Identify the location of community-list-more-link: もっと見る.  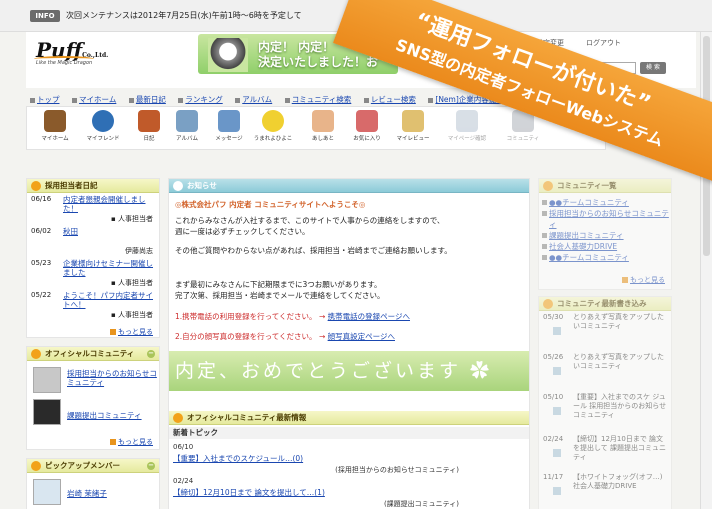
(643, 280).